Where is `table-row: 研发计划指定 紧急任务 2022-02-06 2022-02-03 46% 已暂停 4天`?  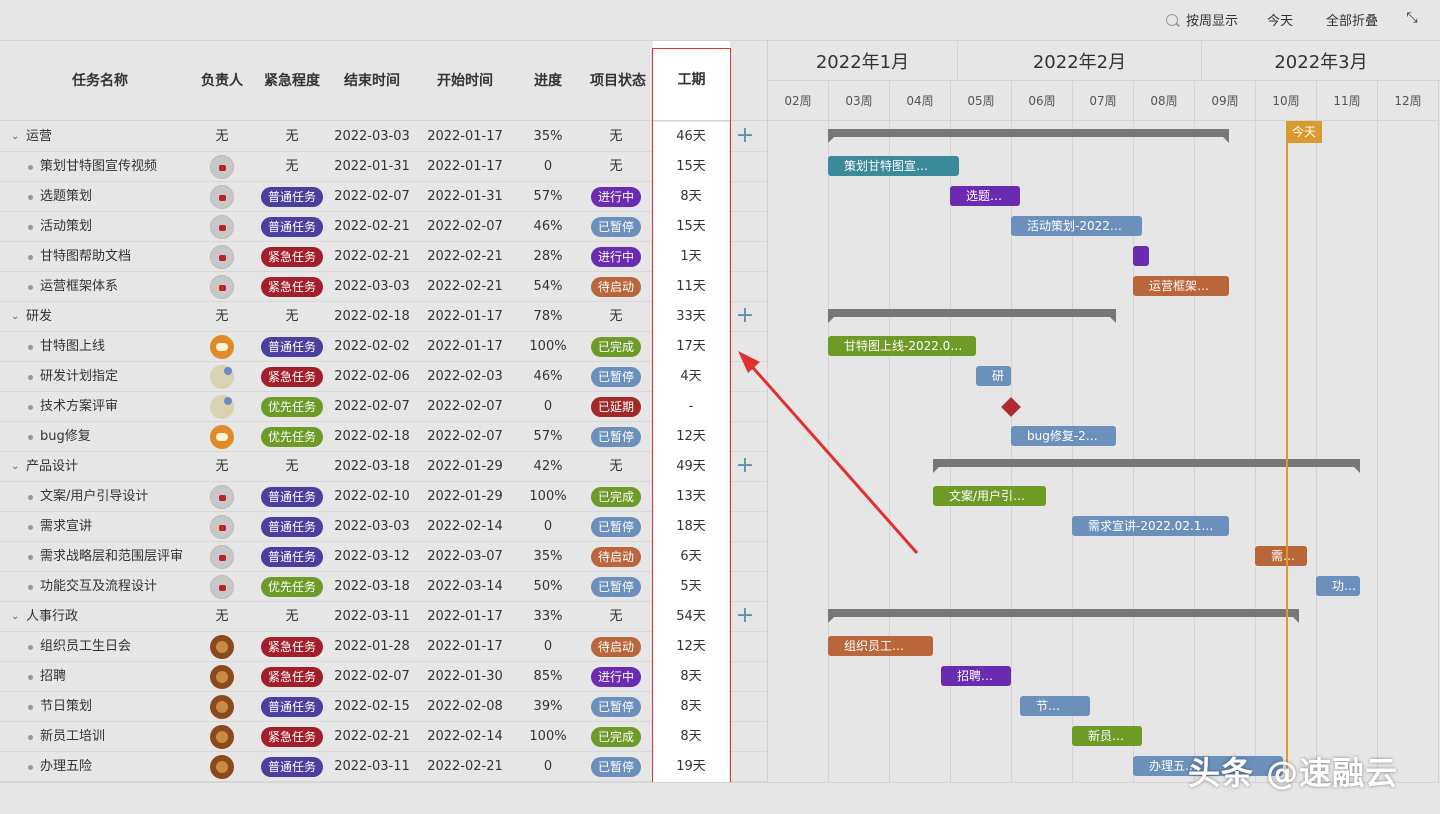
table-row: 研发计划指定 紧急任务 2022-02-06 2022-02-03 46% 已暂停 4天 is located at coordinates (383, 377).